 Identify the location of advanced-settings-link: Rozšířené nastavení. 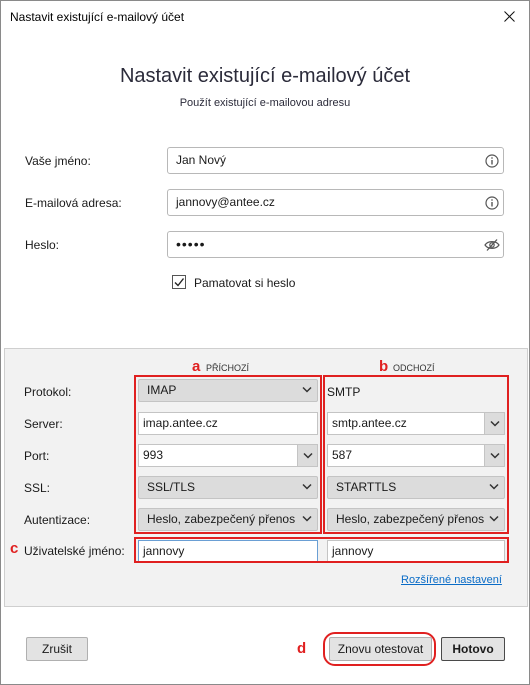
(451, 580).